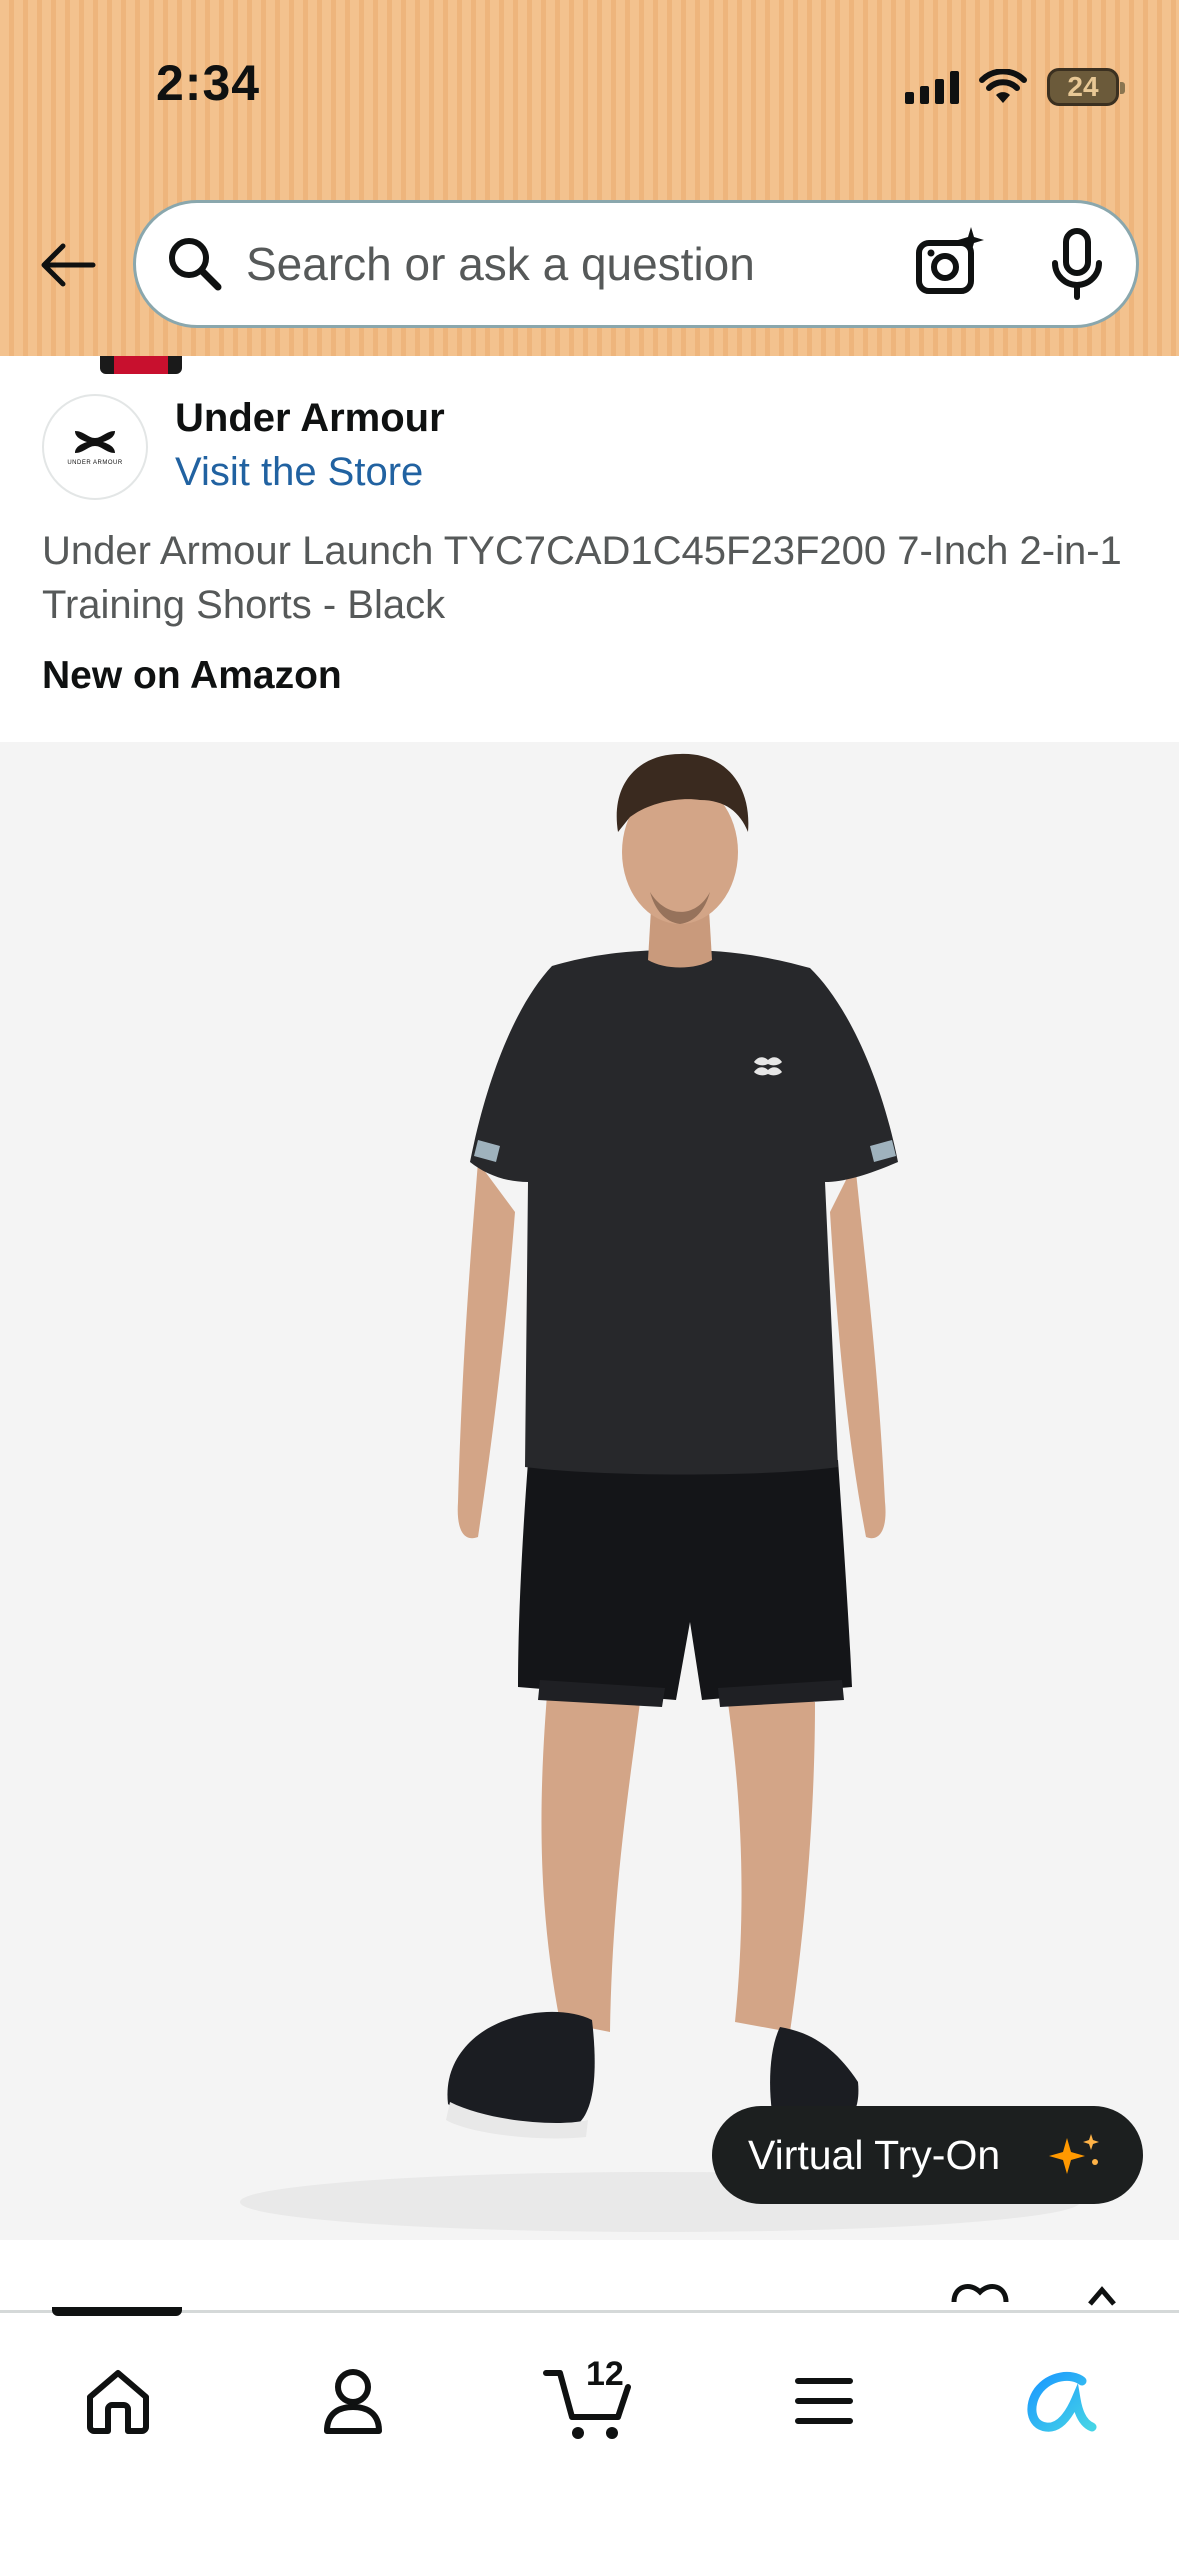 The width and height of the screenshot is (1179, 2556). I want to click on wifi-icon, so click(1003, 86).